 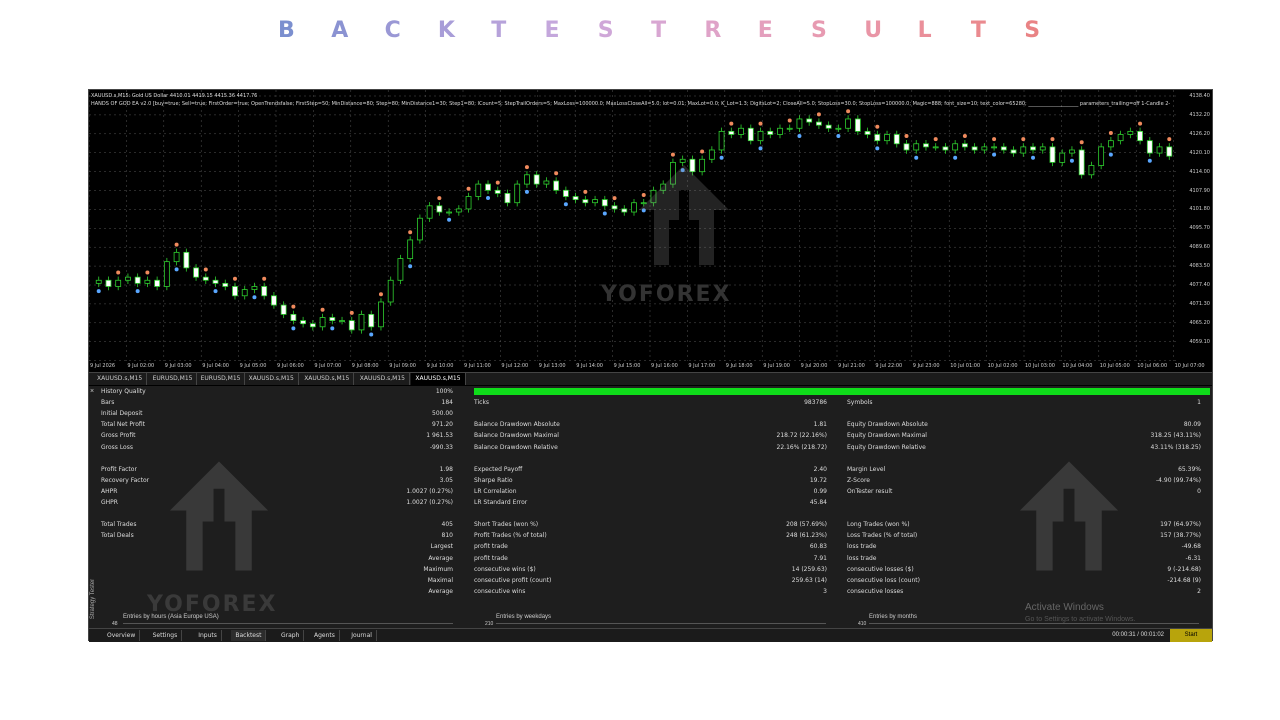 I want to click on stat-value: 157 (38.77%), so click(x=1180, y=536).